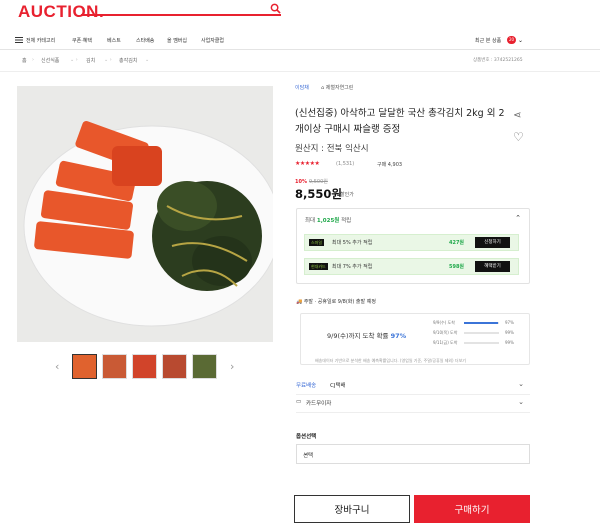 The height and width of the screenshot is (523, 600). Describe the element at coordinates (492, 242) in the screenshot. I see `apply-button: 신청하기` at that location.